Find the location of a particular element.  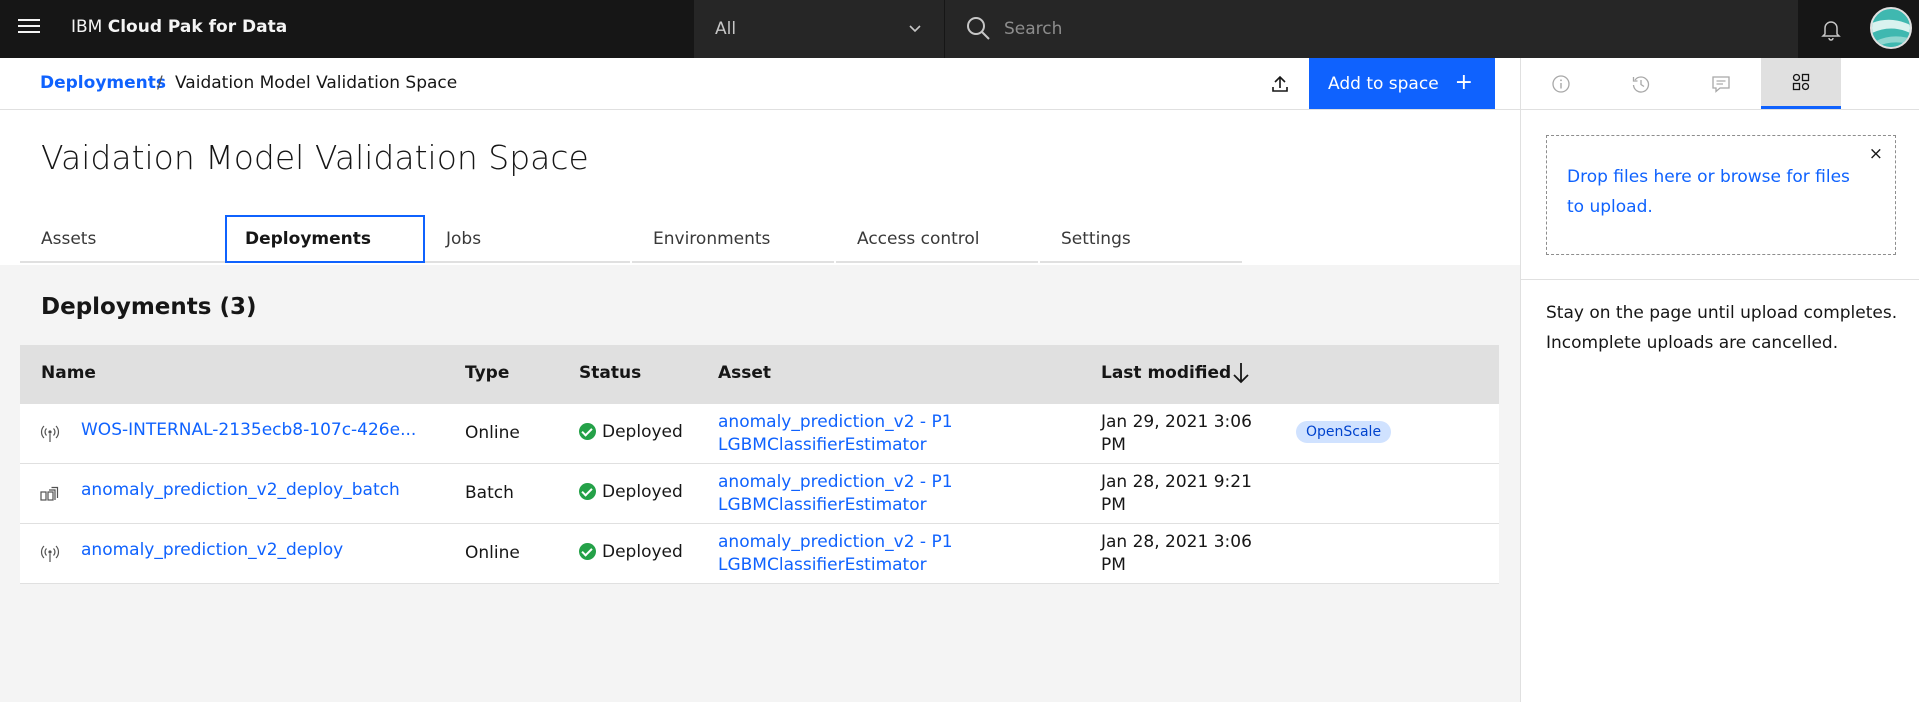

data-assets-tab is located at coordinates (1801, 83).